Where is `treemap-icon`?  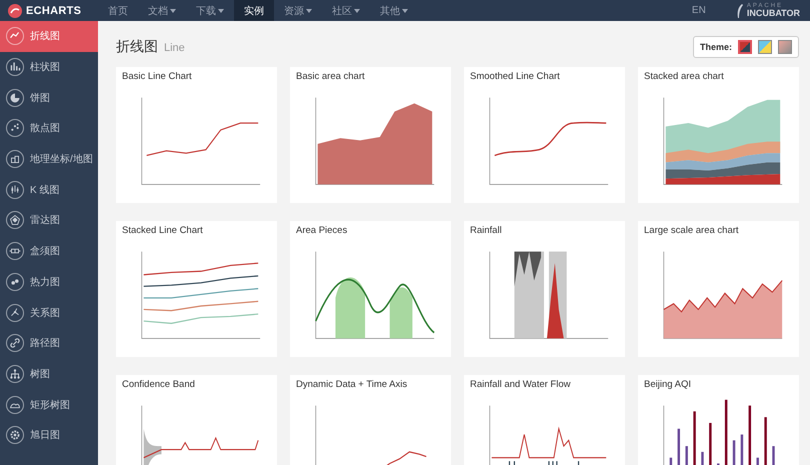
treemap-icon is located at coordinates (15, 405).